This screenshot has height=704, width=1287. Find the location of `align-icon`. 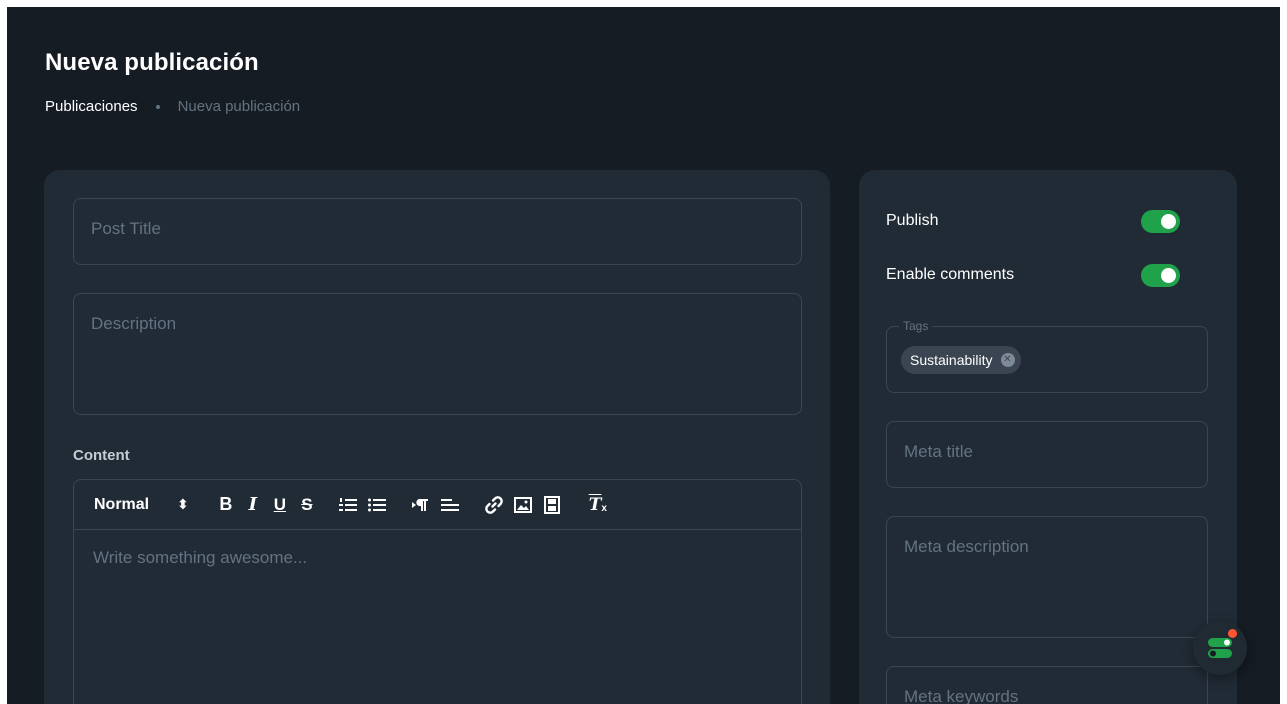

align-icon is located at coordinates (450, 505).